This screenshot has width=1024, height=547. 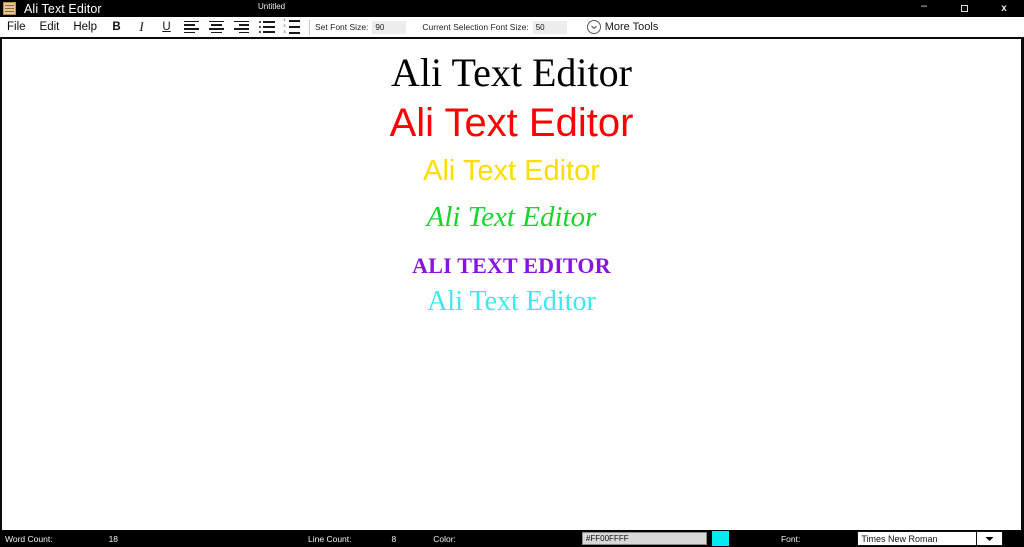 I want to click on menu-edit: Edit, so click(x=50, y=27).